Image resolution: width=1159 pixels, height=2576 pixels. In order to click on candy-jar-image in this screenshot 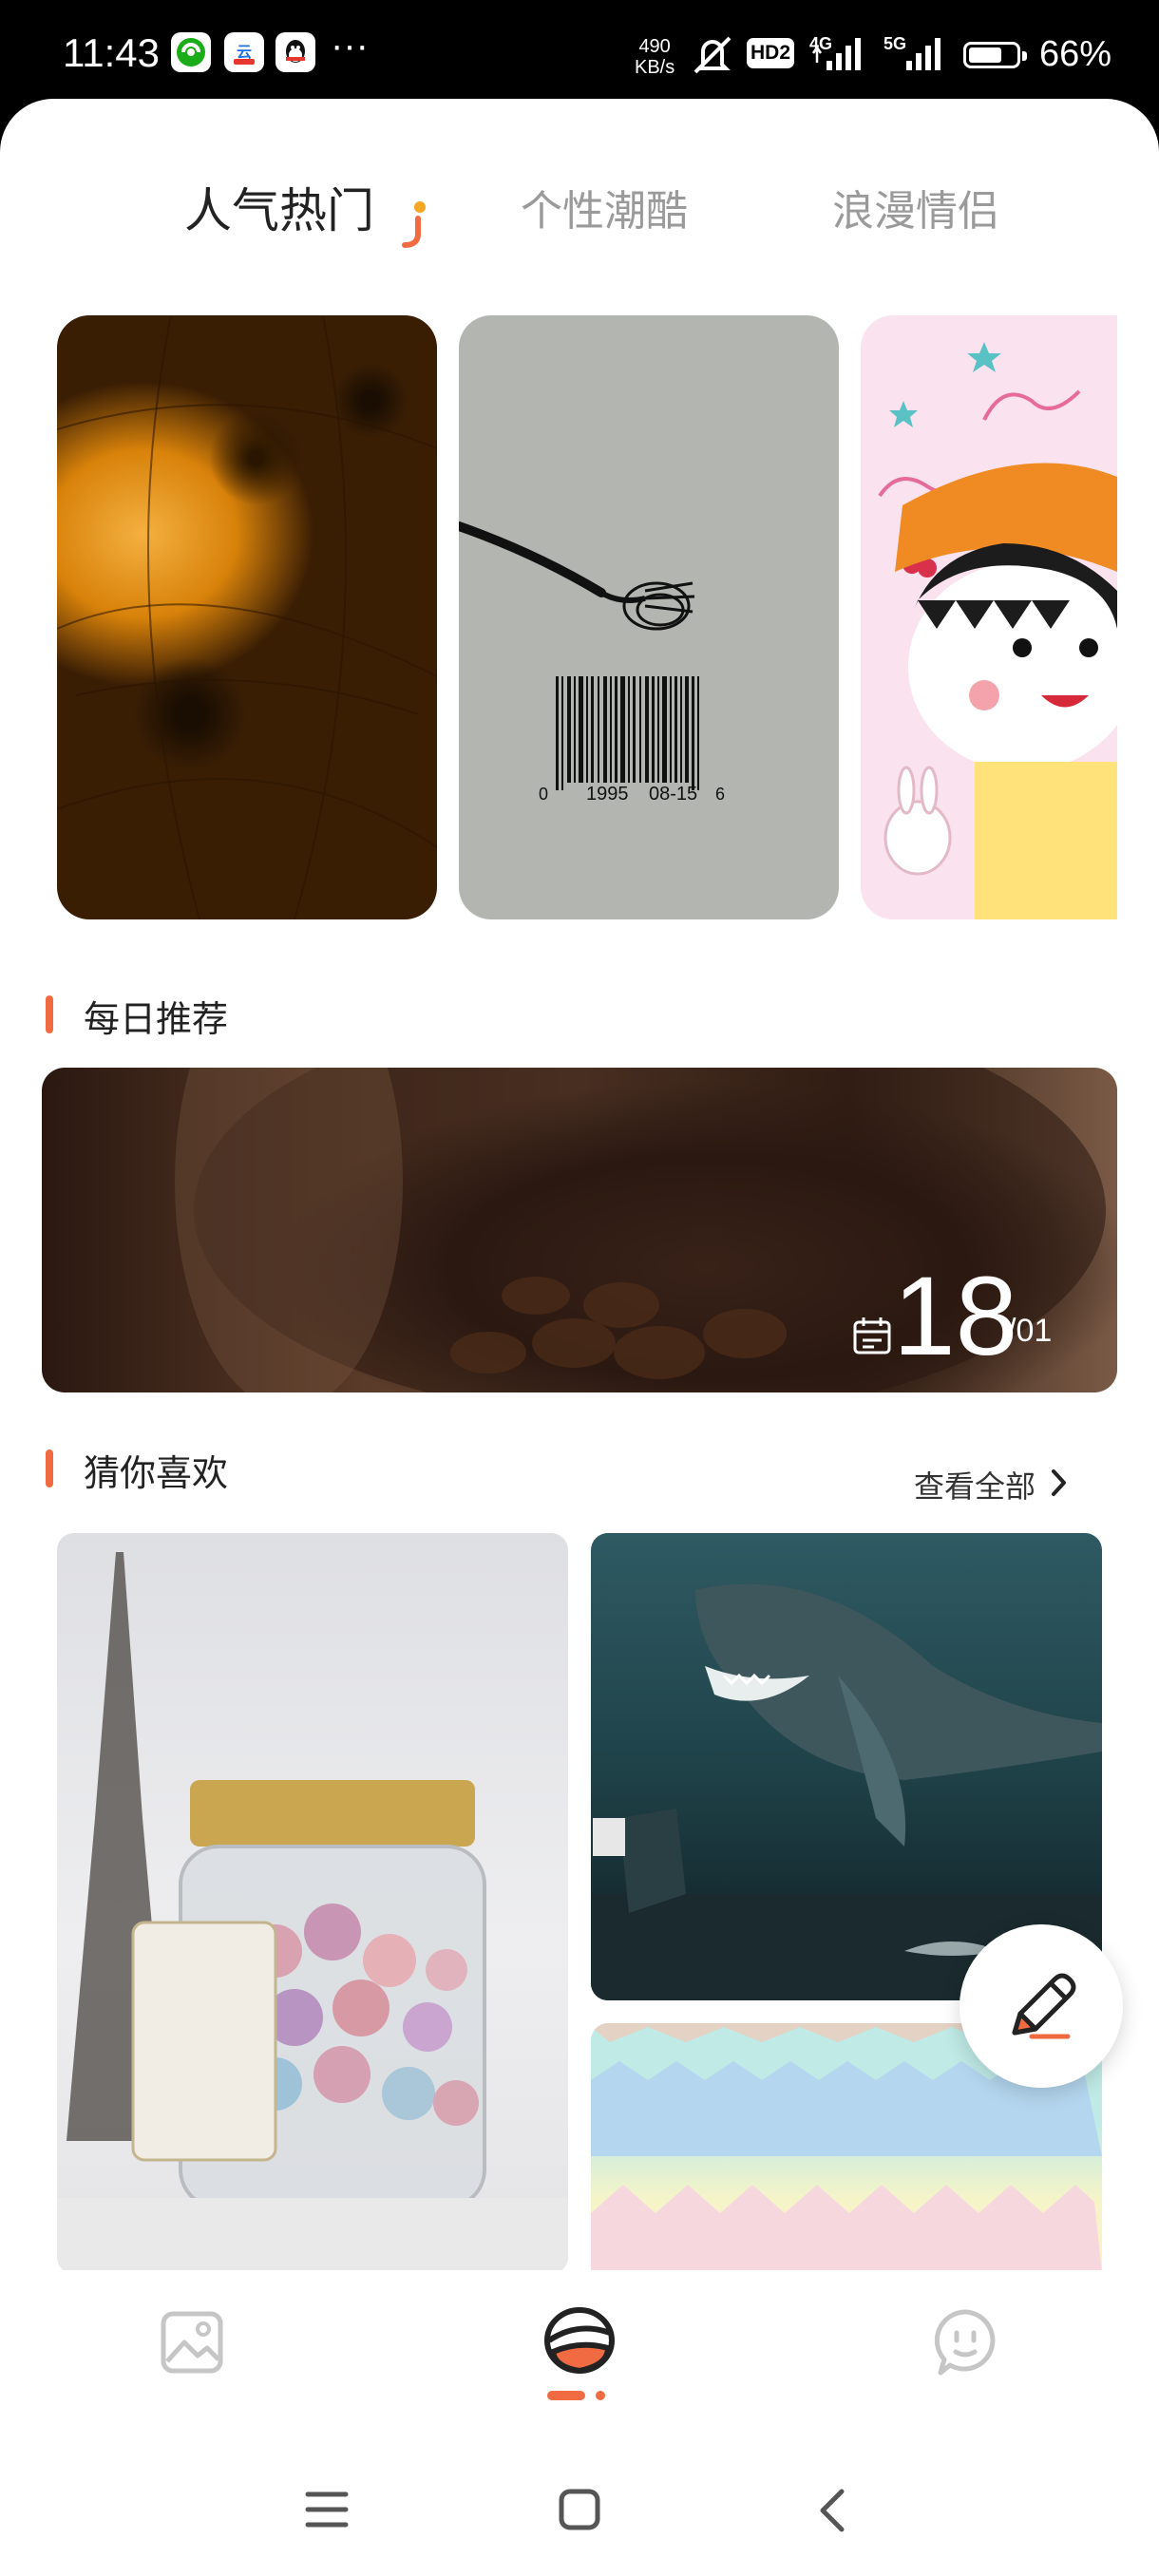, I will do `click(312, 1913)`.